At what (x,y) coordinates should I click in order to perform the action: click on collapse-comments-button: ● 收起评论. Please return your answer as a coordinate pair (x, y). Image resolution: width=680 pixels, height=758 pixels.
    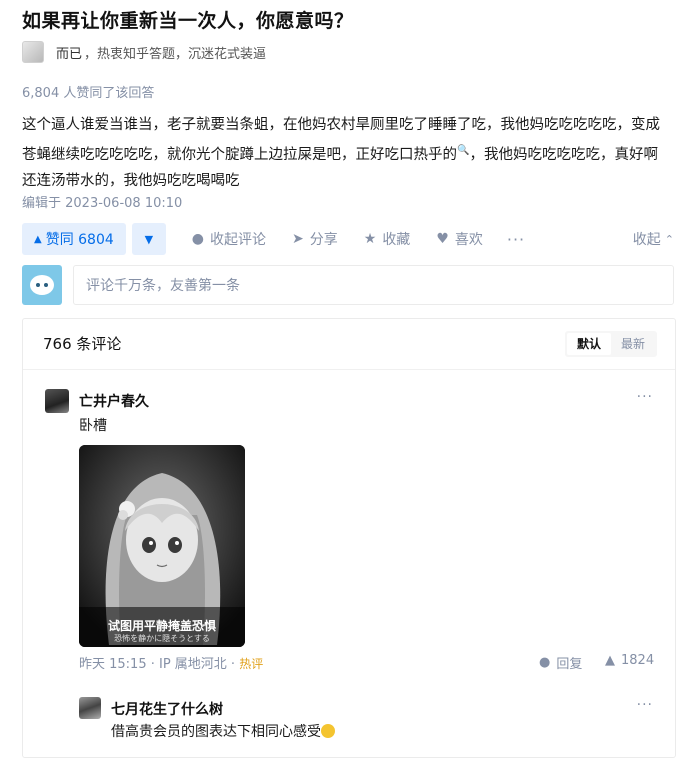
    Looking at the image, I should click on (229, 239).